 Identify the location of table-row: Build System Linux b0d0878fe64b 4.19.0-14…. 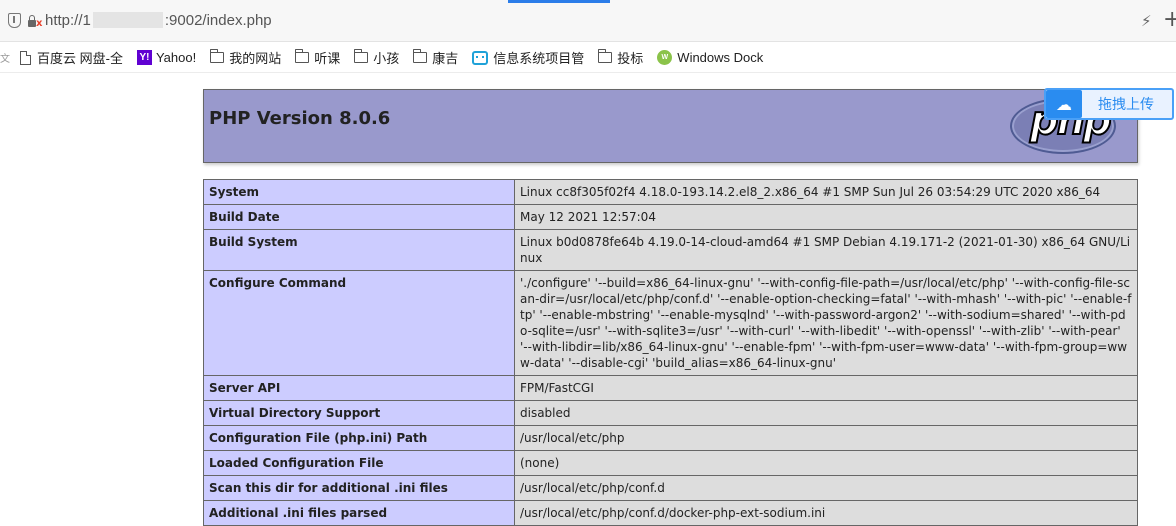
(670, 250).